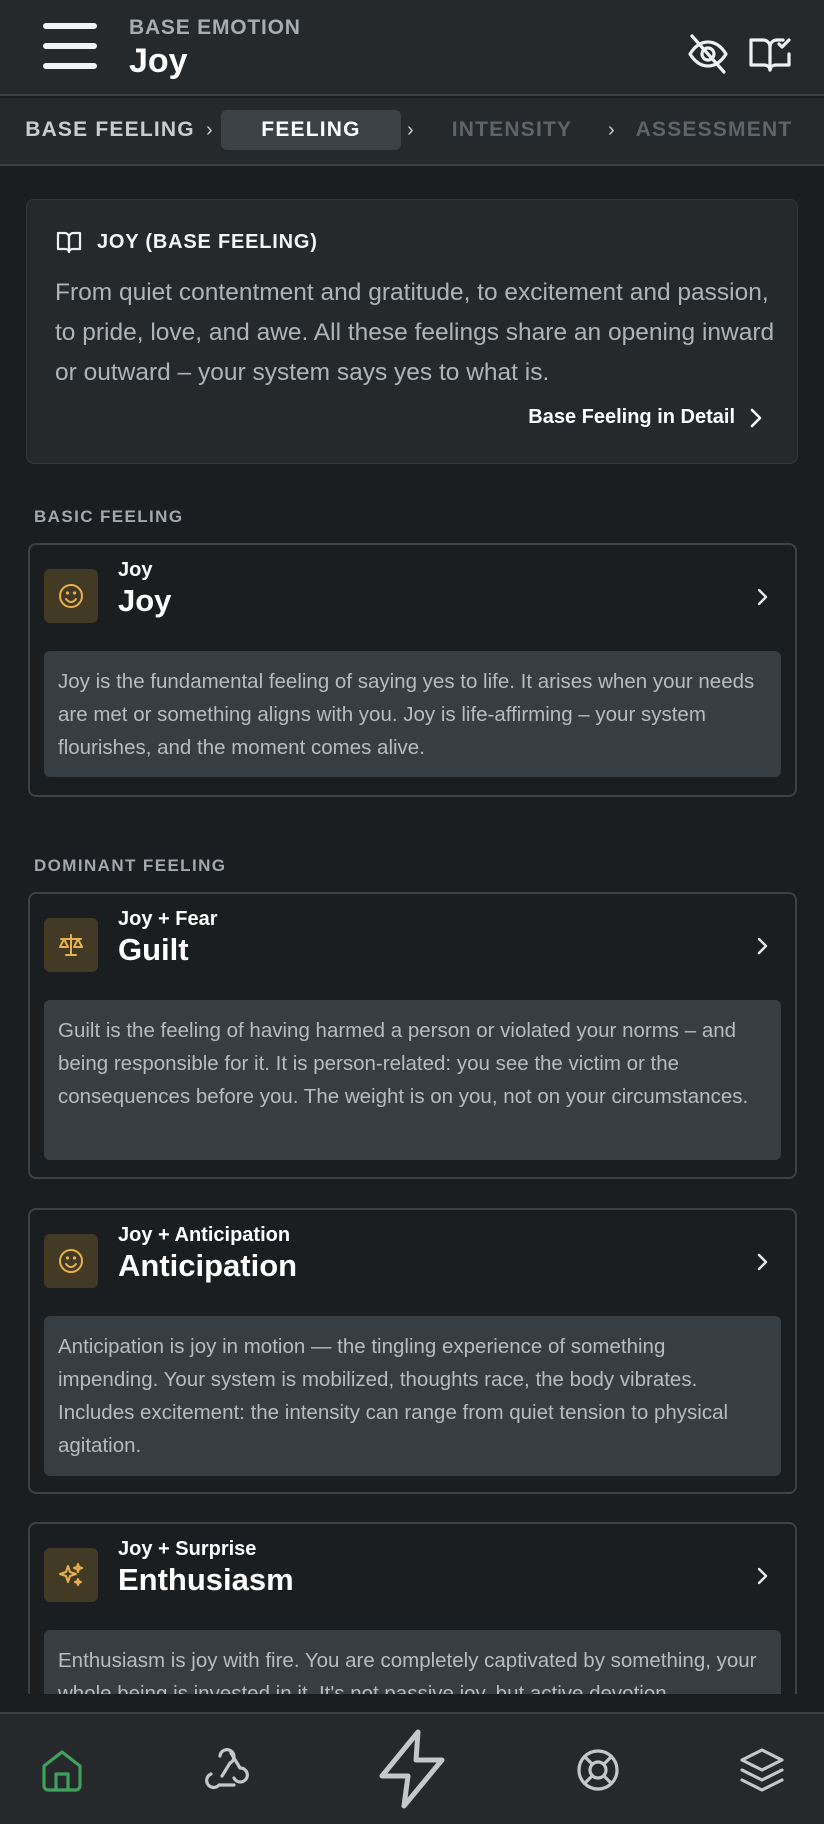 This screenshot has width=824, height=1824. I want to click on hide-button, so click(708, 54).